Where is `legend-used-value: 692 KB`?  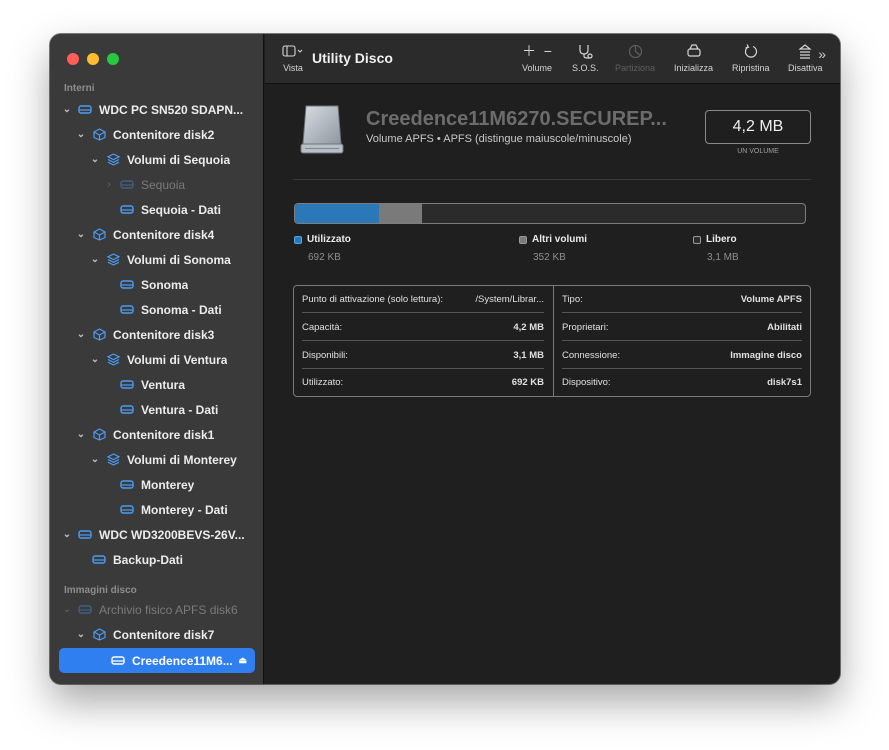 legend-used-value: 692 KB is located at coordinates (324, 257).